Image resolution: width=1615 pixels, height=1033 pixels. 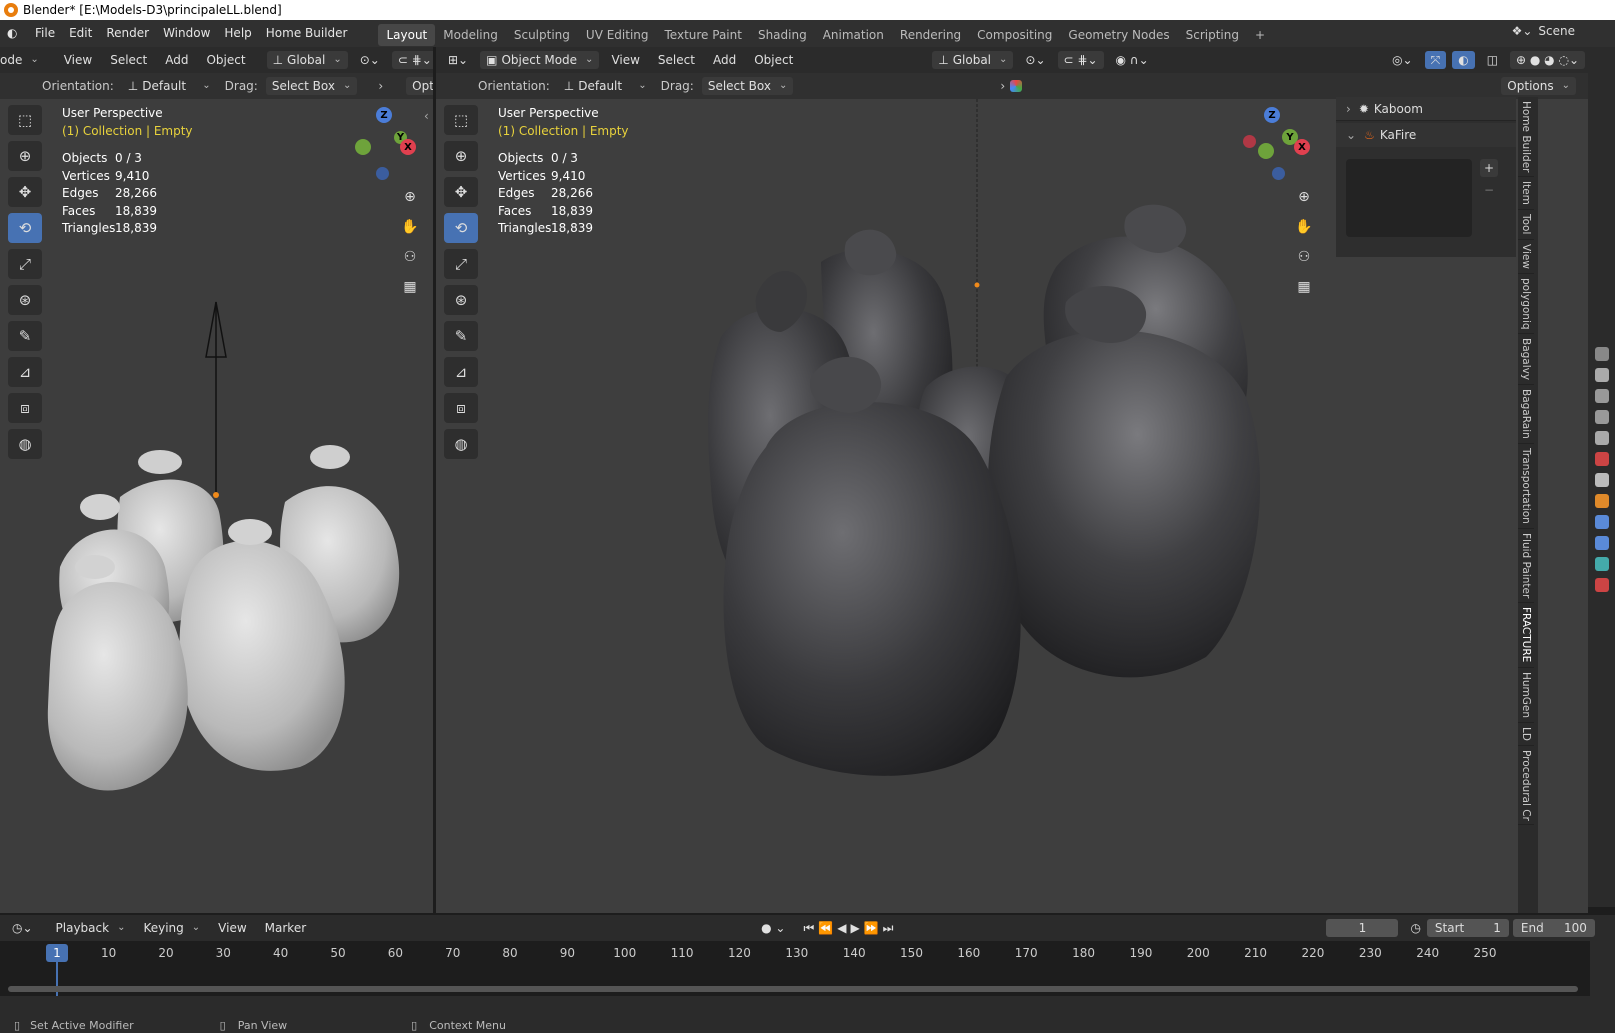 What do you see at coordinates (1526, 415) in the screenshot?
I see `sidebar-tab-bagarain: BagaRain` at bounding box center [1526, 415].